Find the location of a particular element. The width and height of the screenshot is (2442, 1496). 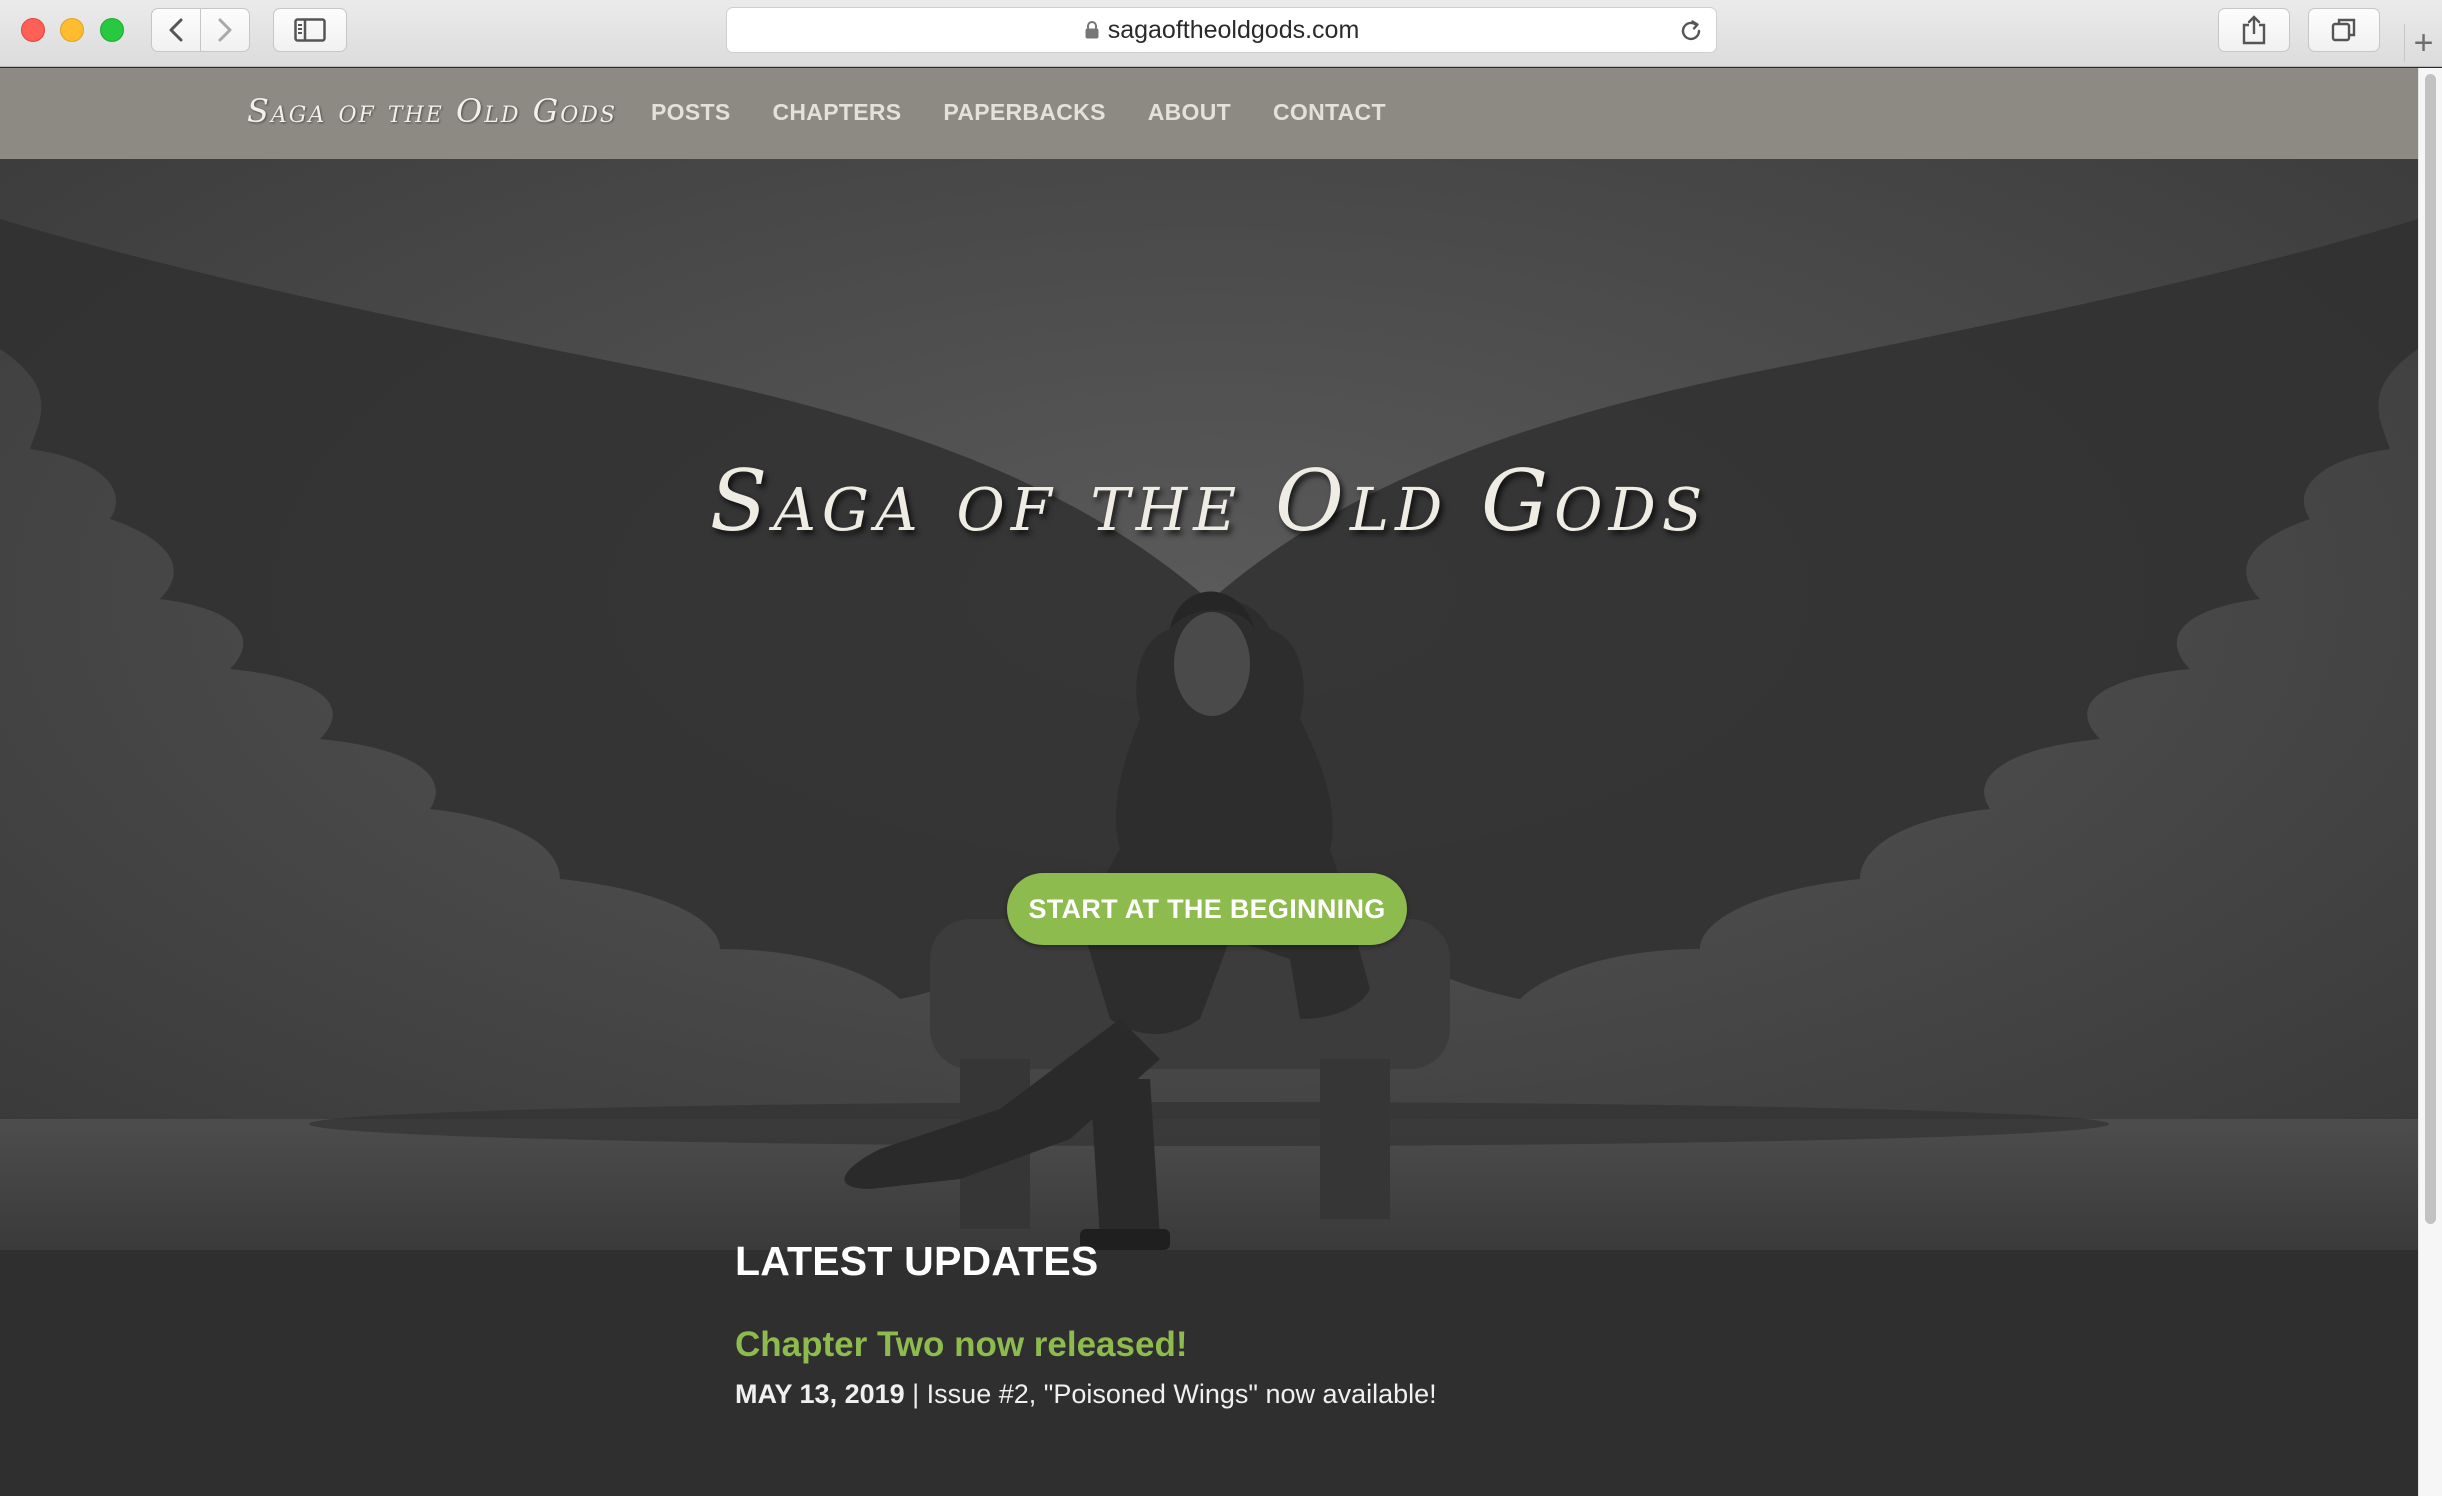

nav-links: POSTS CHAPTERS PAPERBACKS ABOUT CONTACT is located at coordinates (1039, 112).